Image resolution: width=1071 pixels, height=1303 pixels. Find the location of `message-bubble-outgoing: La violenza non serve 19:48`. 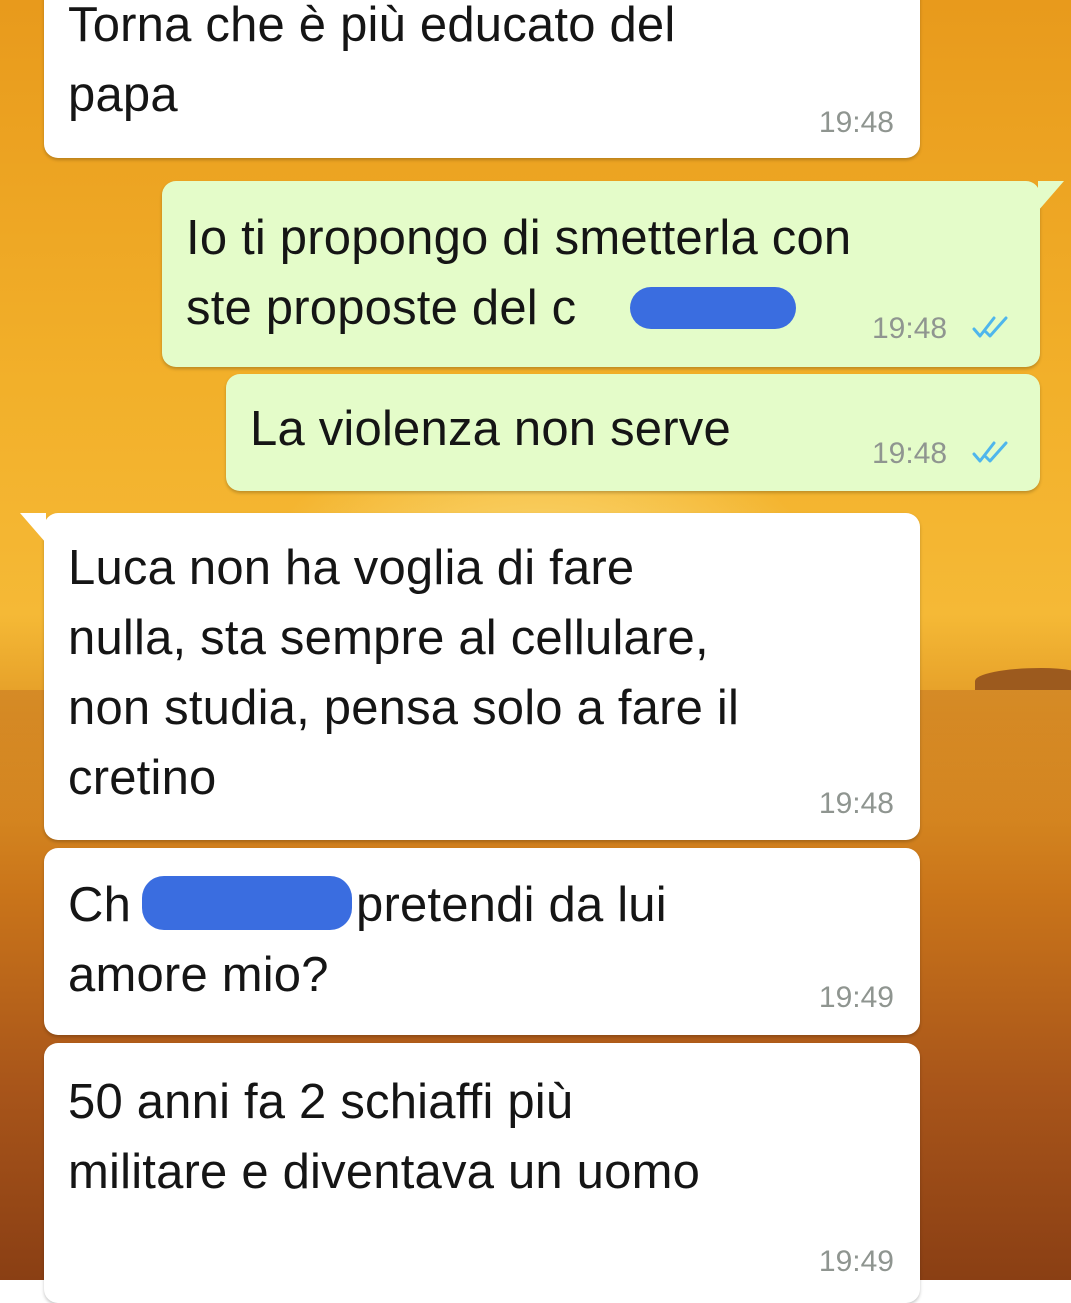

message-bubble-outgoing: La violenza non serve 19:48 is located at coordinates (633, 432).